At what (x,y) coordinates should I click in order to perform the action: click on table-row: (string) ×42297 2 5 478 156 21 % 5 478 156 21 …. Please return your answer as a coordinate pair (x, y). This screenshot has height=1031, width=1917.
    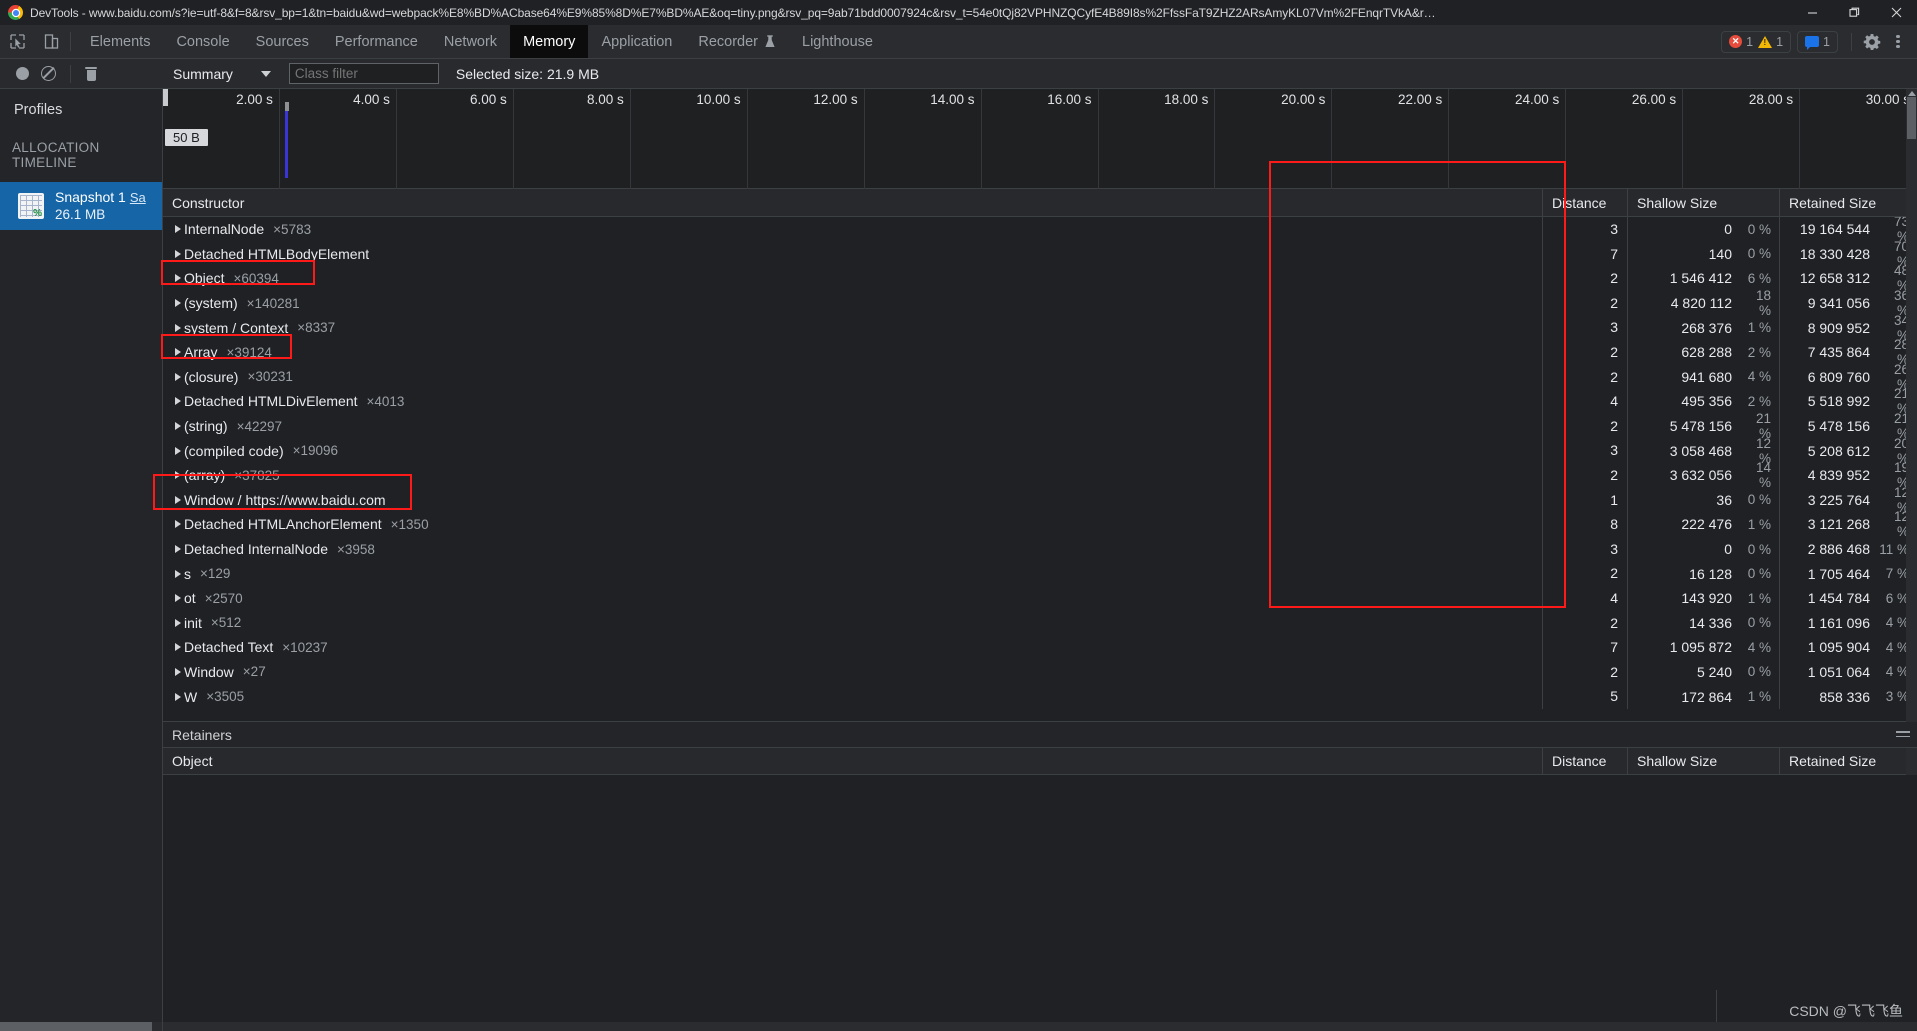
    Looking at the image, I should click on (1040, 426).